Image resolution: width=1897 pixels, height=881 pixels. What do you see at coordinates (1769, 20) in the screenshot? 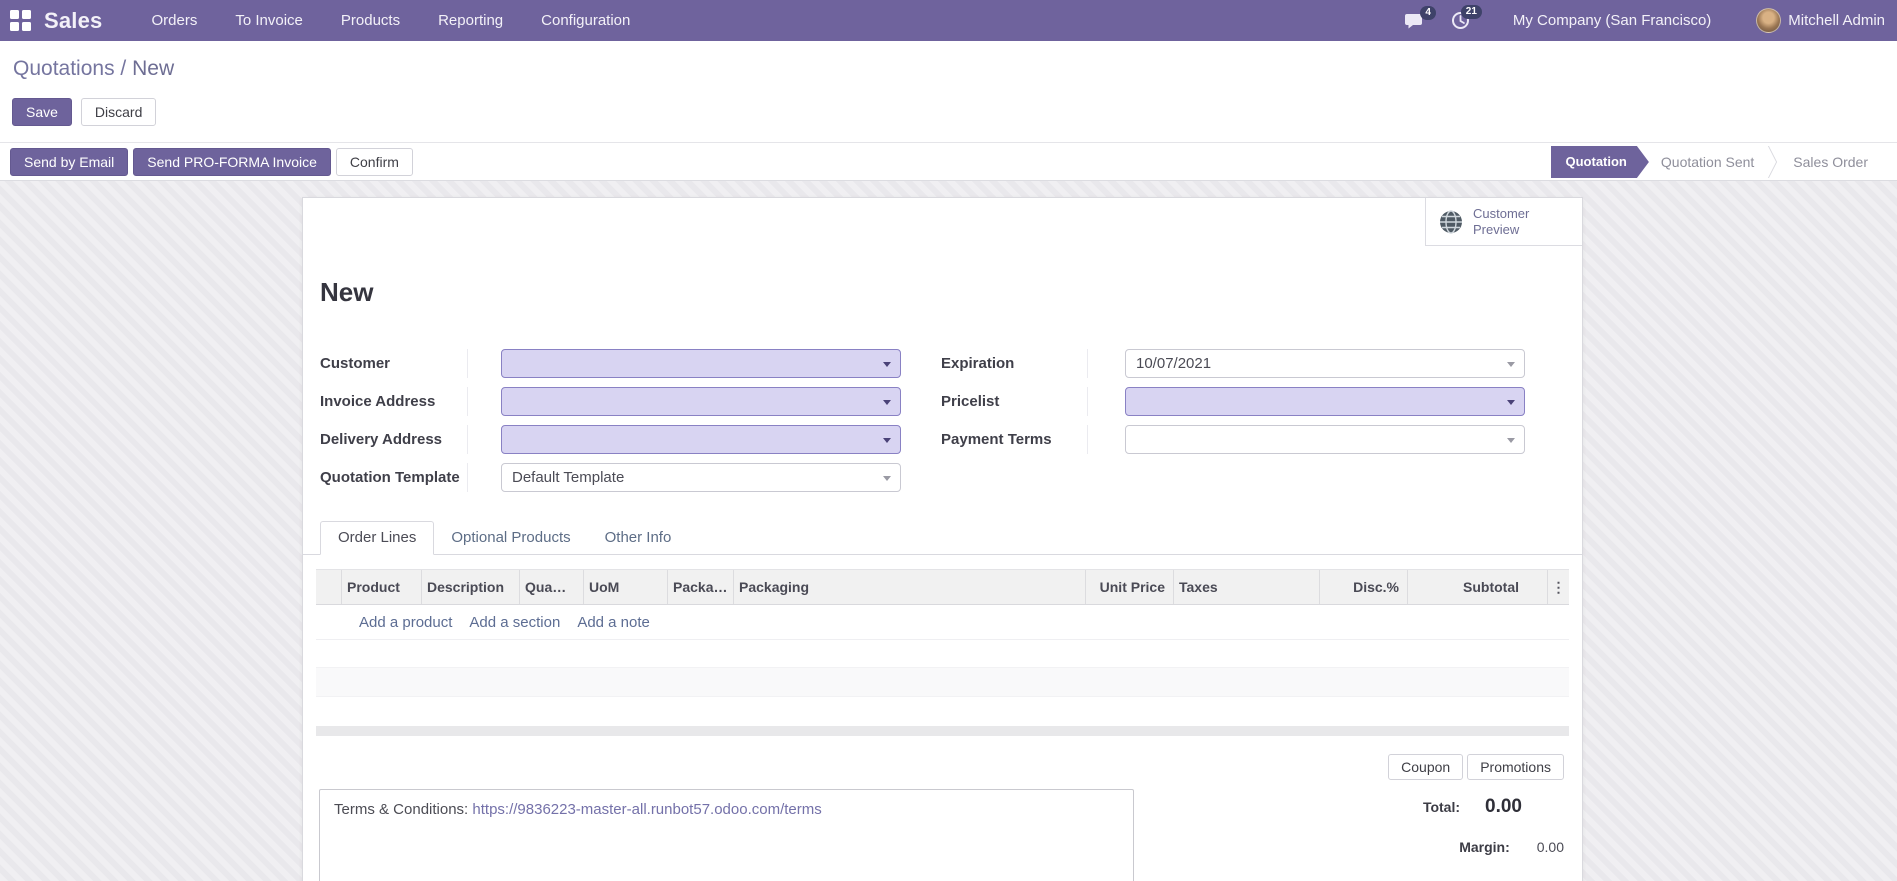
I see `user-avatar` at bounding box center [1769, 20].